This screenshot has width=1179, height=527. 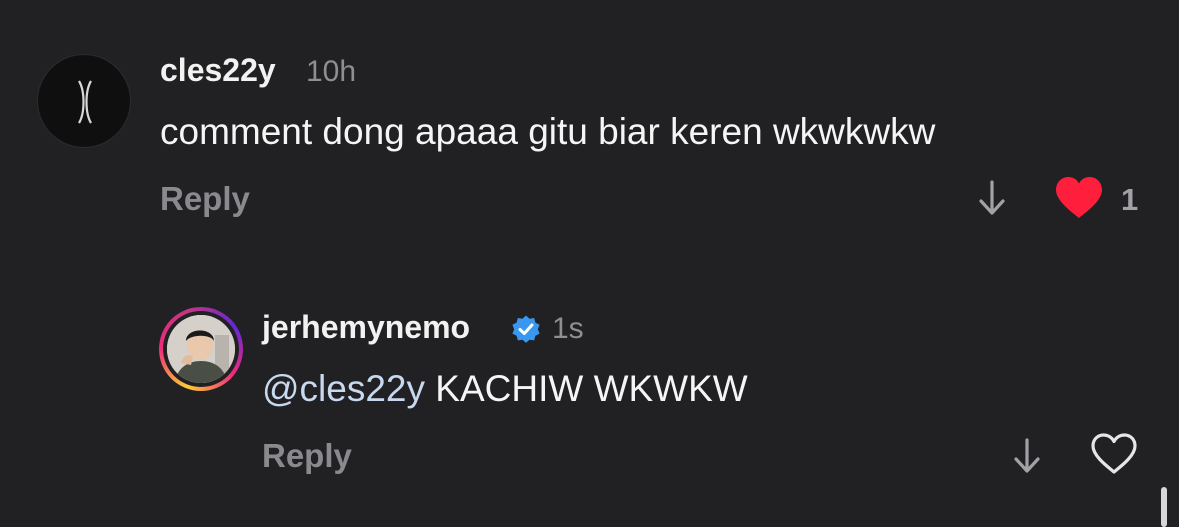 I want to click on heart-outline-icon, so click(x=1114, y=454).